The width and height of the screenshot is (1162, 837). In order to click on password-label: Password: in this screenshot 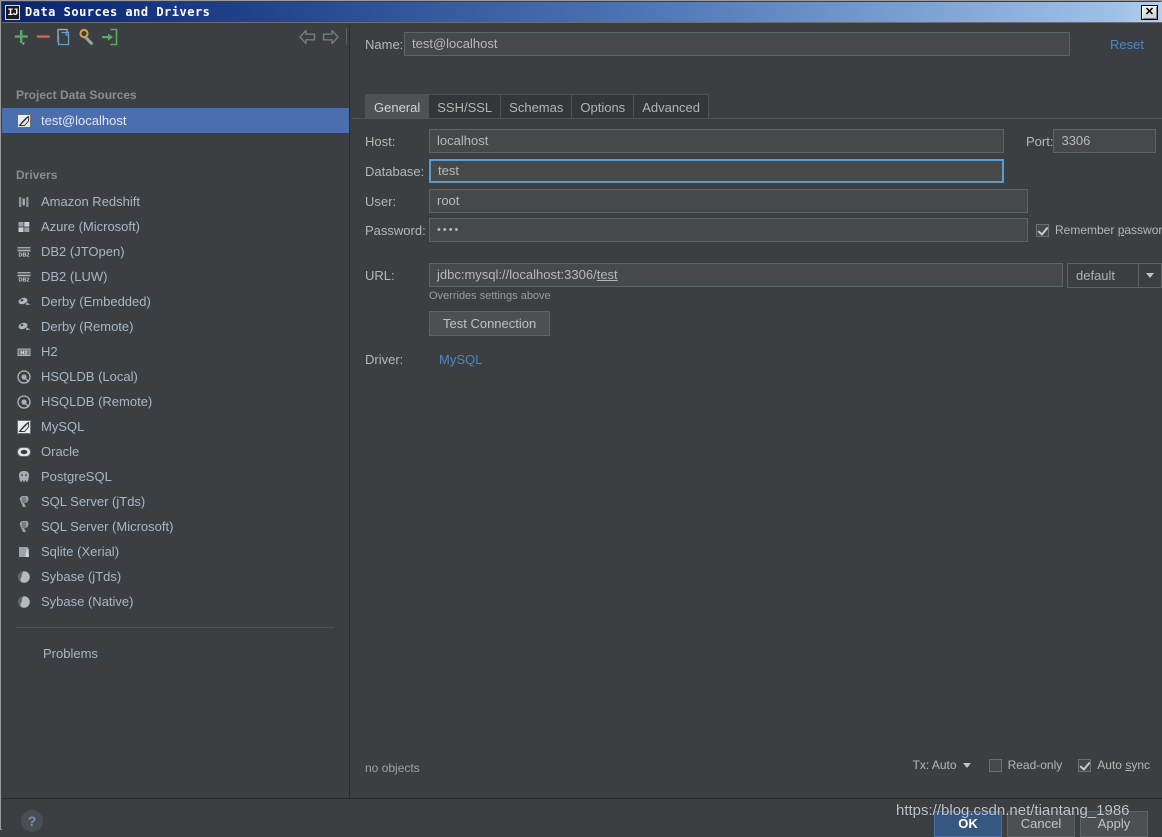, I will do `click(395, 230)`.